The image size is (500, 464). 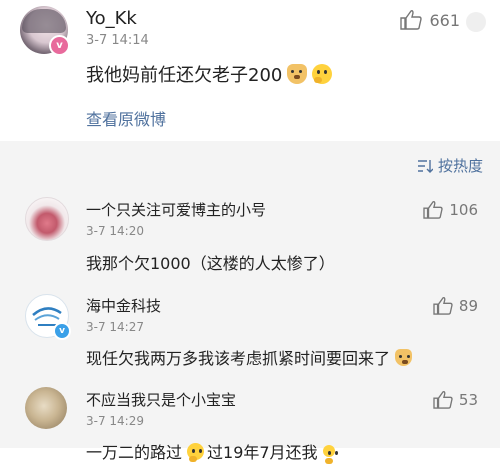 What do you see at coordinates (238, 358) in the screenshot?
I see `reply-text-content: 现任欠我两万多我该考虑抓紧时间要回来了` at bounding box center [238, 358].